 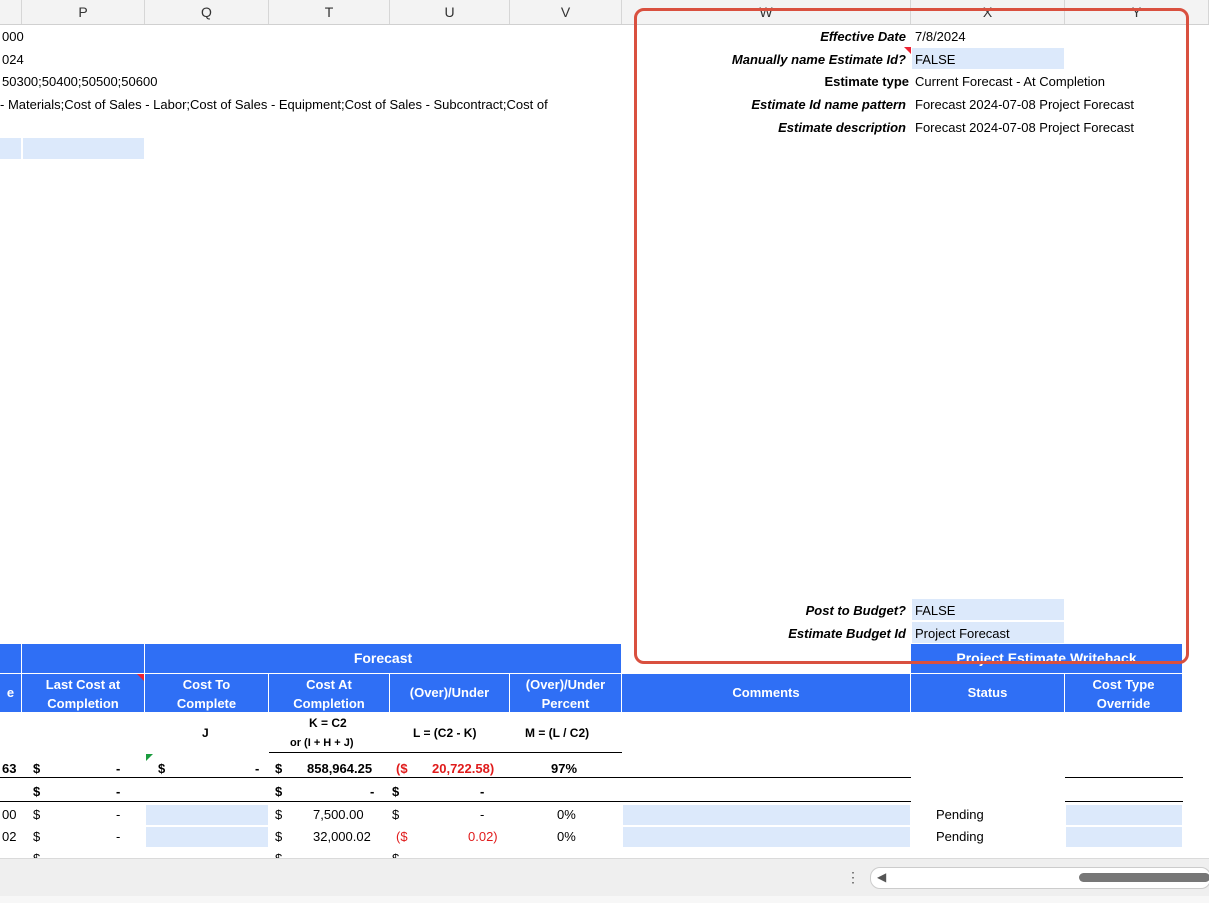 What do you see at coordinates (149, 757) in the screenshot?
I see `formula-warning-icon` at bounding box center [149, 757].